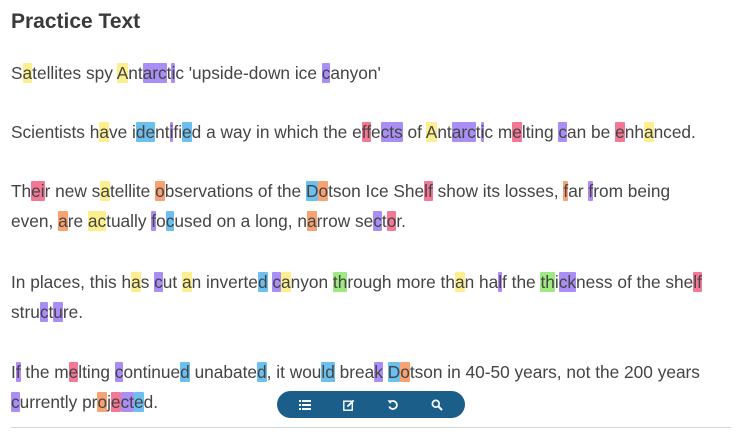 The height and width of the screenshot is (441, 742). Describe the element at coordinates (674, 132) in the screenshot. I see `text-run: nced.` at that location.